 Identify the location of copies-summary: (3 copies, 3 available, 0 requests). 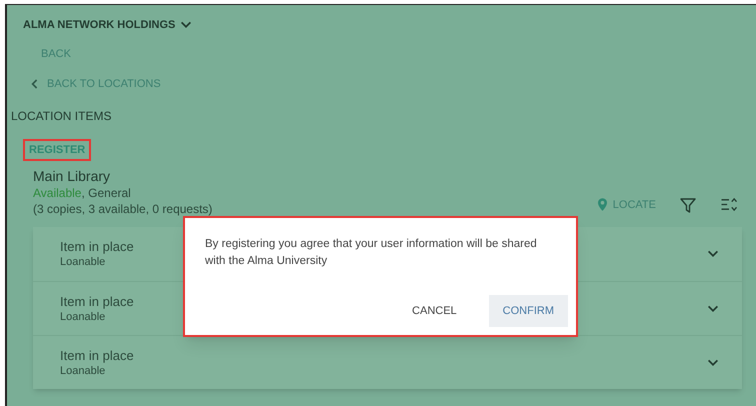
(122, 209).